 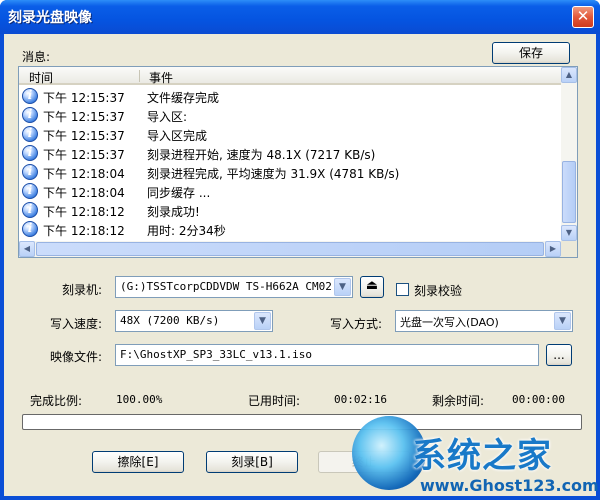 What do you see at coordinates (139, 76) in the screenshot?
I see `column-divider` at bounding box center [139, 76].